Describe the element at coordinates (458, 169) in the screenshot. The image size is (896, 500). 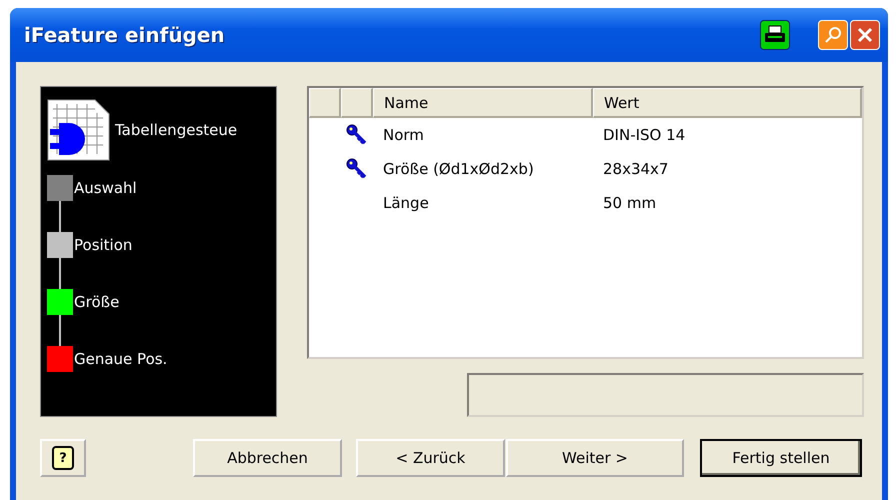
I see `table-cell-text: Größe (Ød1xØd2xb)` at that location.